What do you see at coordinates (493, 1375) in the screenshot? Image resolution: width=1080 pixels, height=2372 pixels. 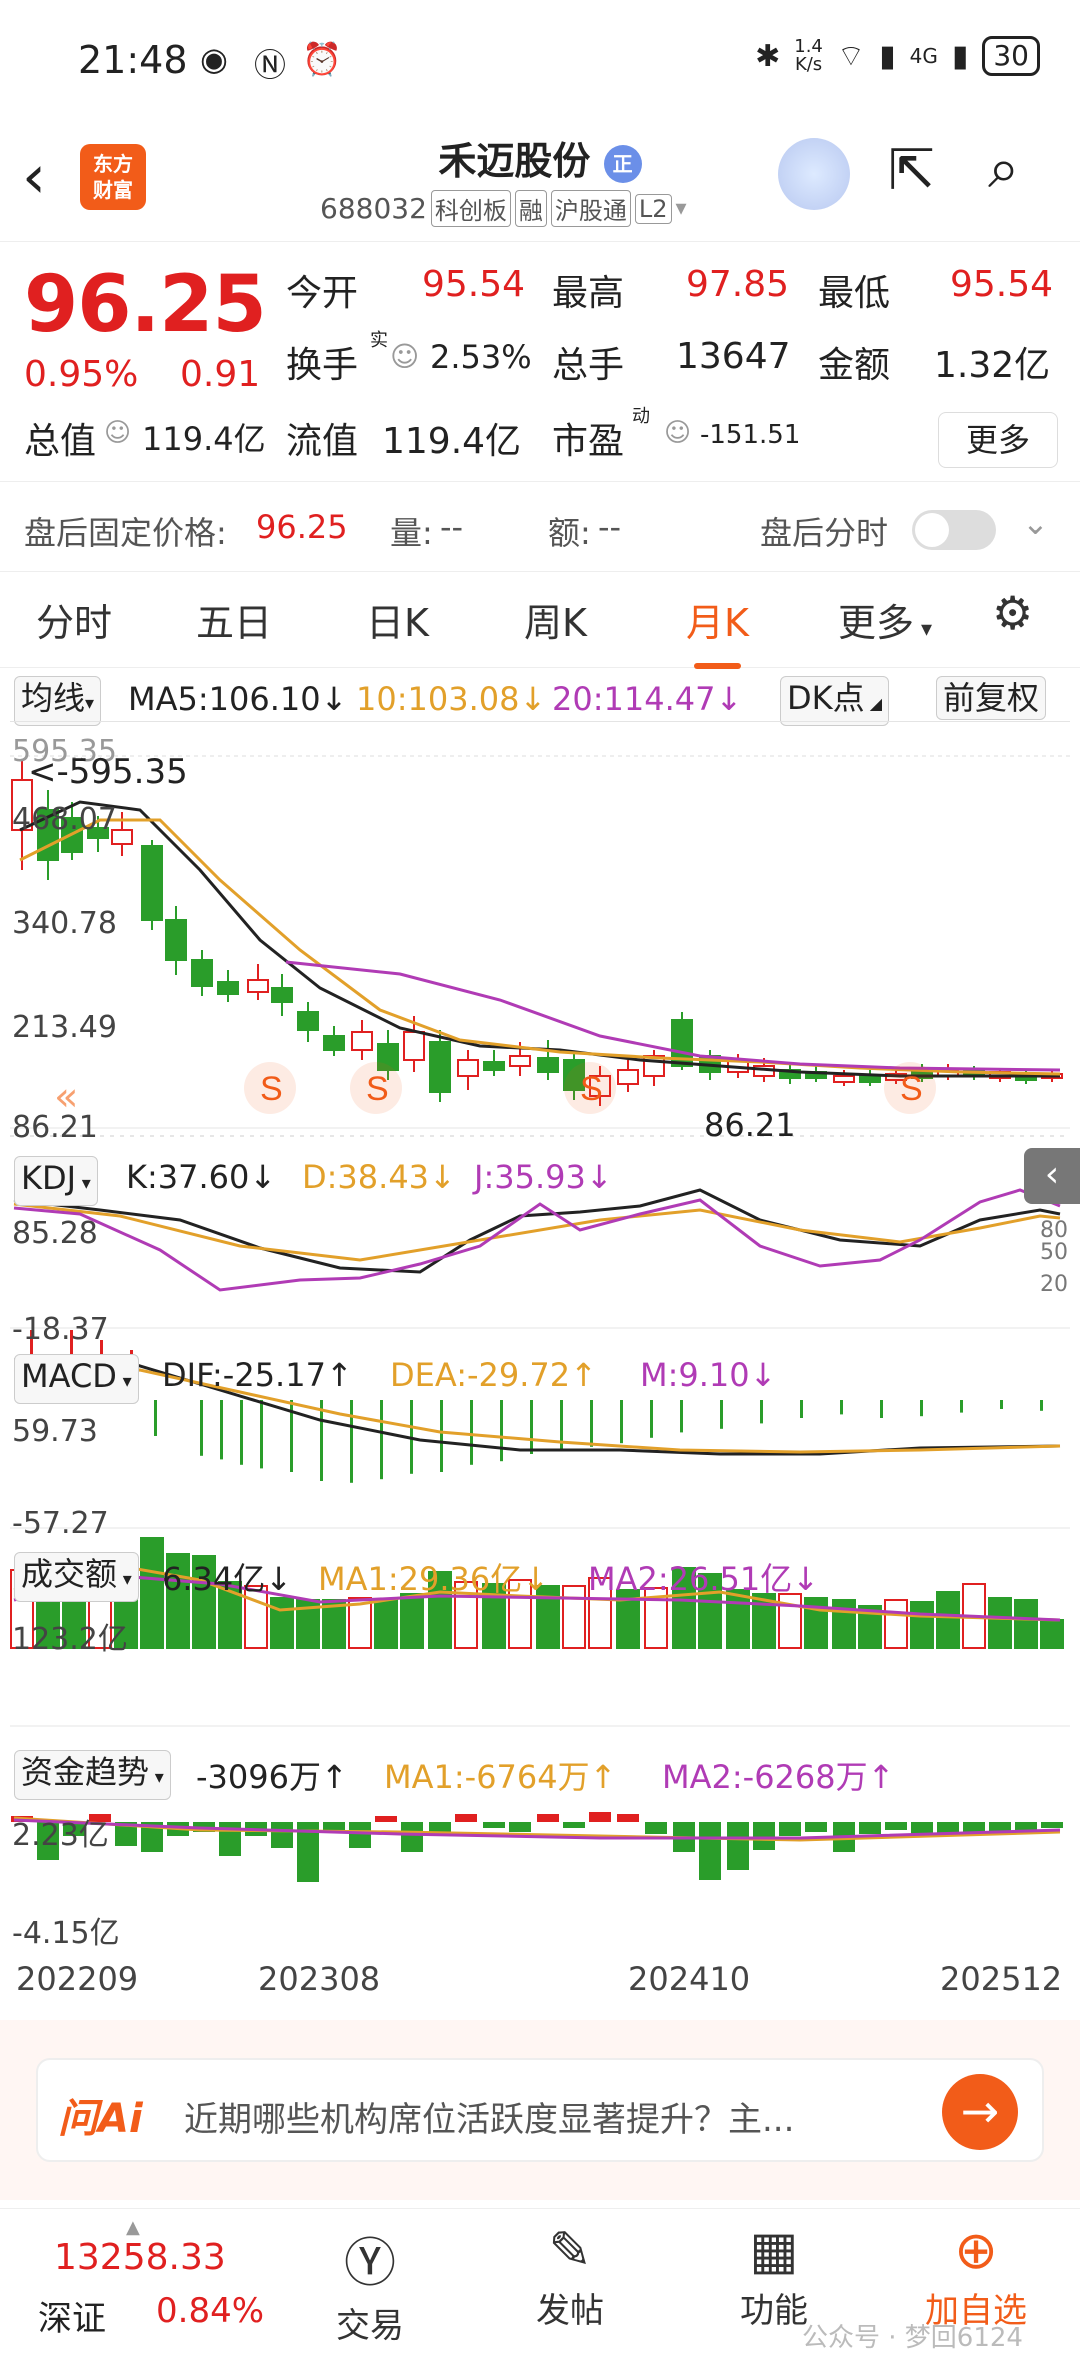 I see `macd-dea-label: DEA:-29.72↑` at bounding box center [493, 1375].